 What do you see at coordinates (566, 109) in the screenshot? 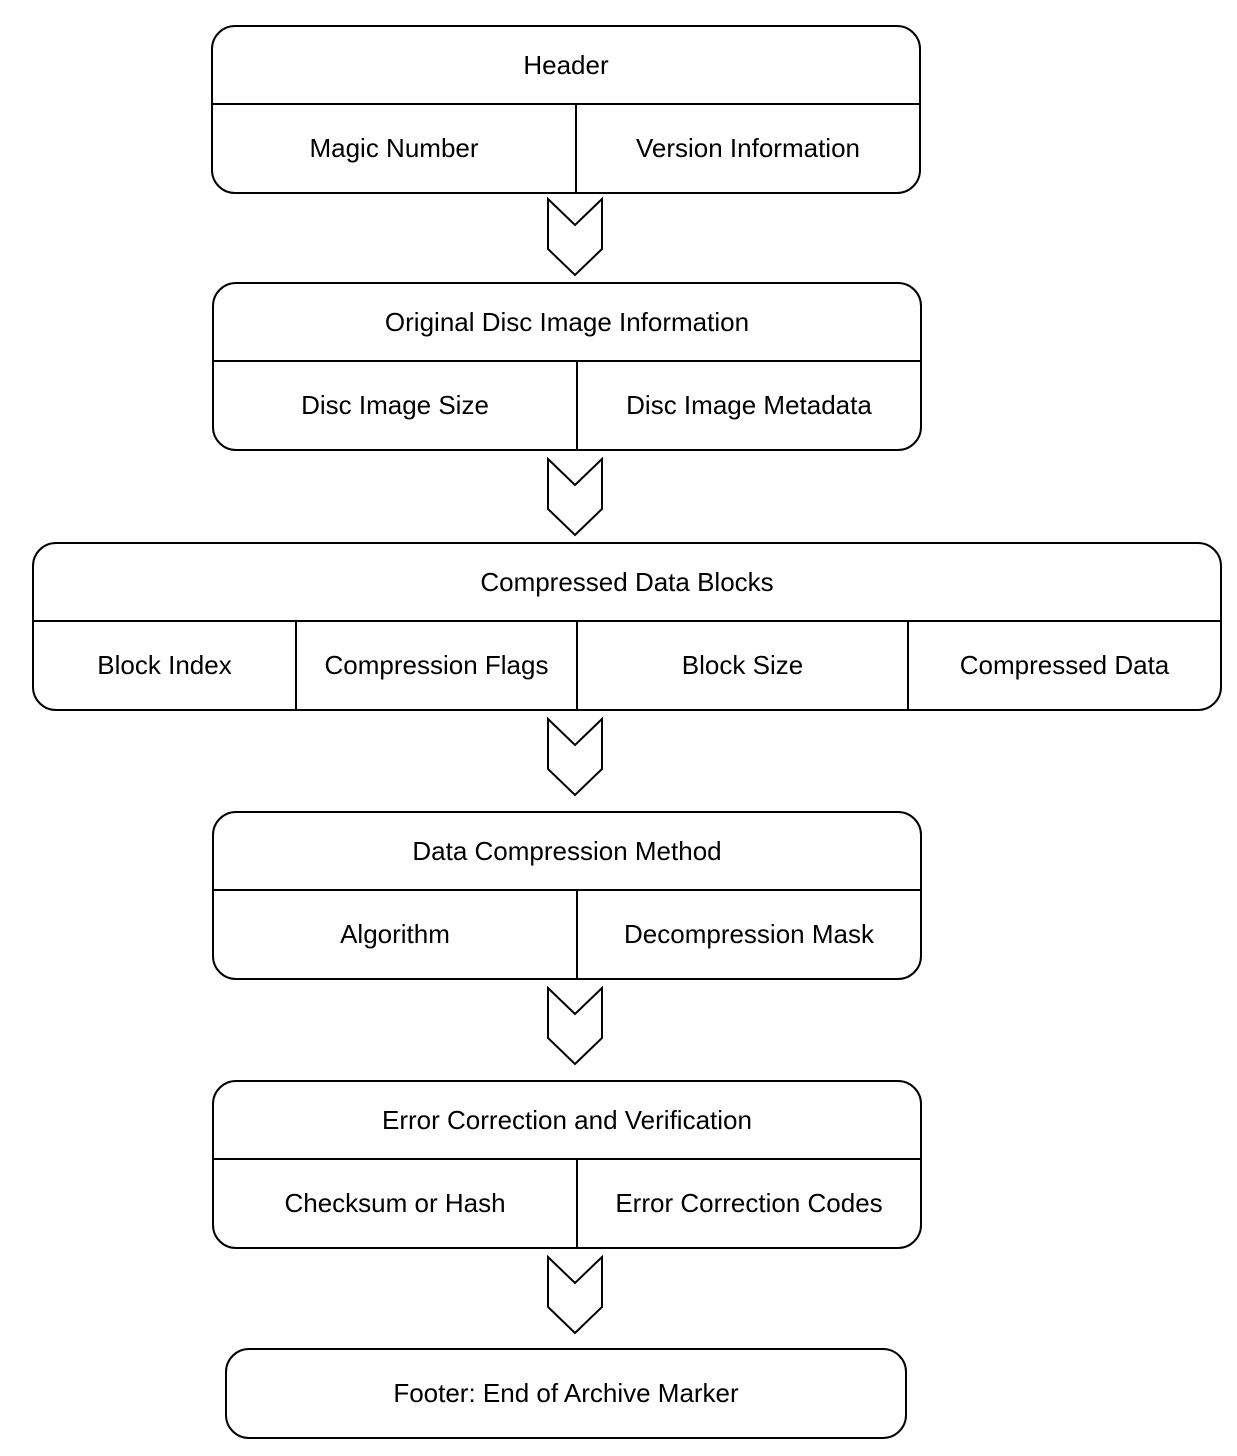
I see `section-header: Header Magic Number Version Information` at bounding box center [566, 109].